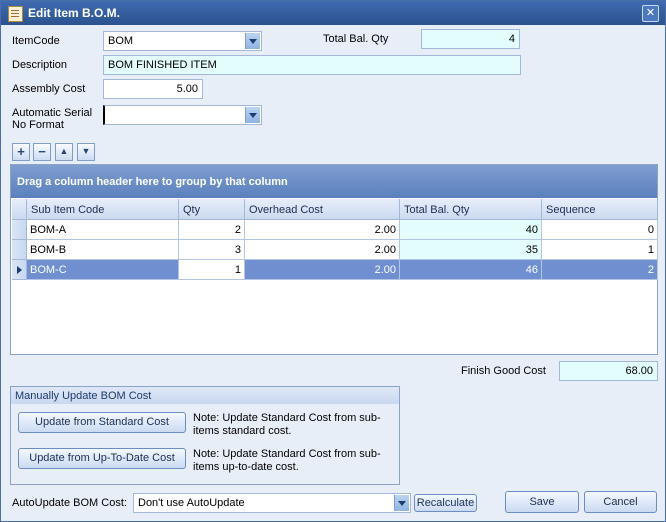 This screenshot has height=522, width=666. What do you see at coordinates (333, 13) in the screenshot?
I see `title-bar: Edit Item B.O.M. ✕` at bounding box center [333, 13].